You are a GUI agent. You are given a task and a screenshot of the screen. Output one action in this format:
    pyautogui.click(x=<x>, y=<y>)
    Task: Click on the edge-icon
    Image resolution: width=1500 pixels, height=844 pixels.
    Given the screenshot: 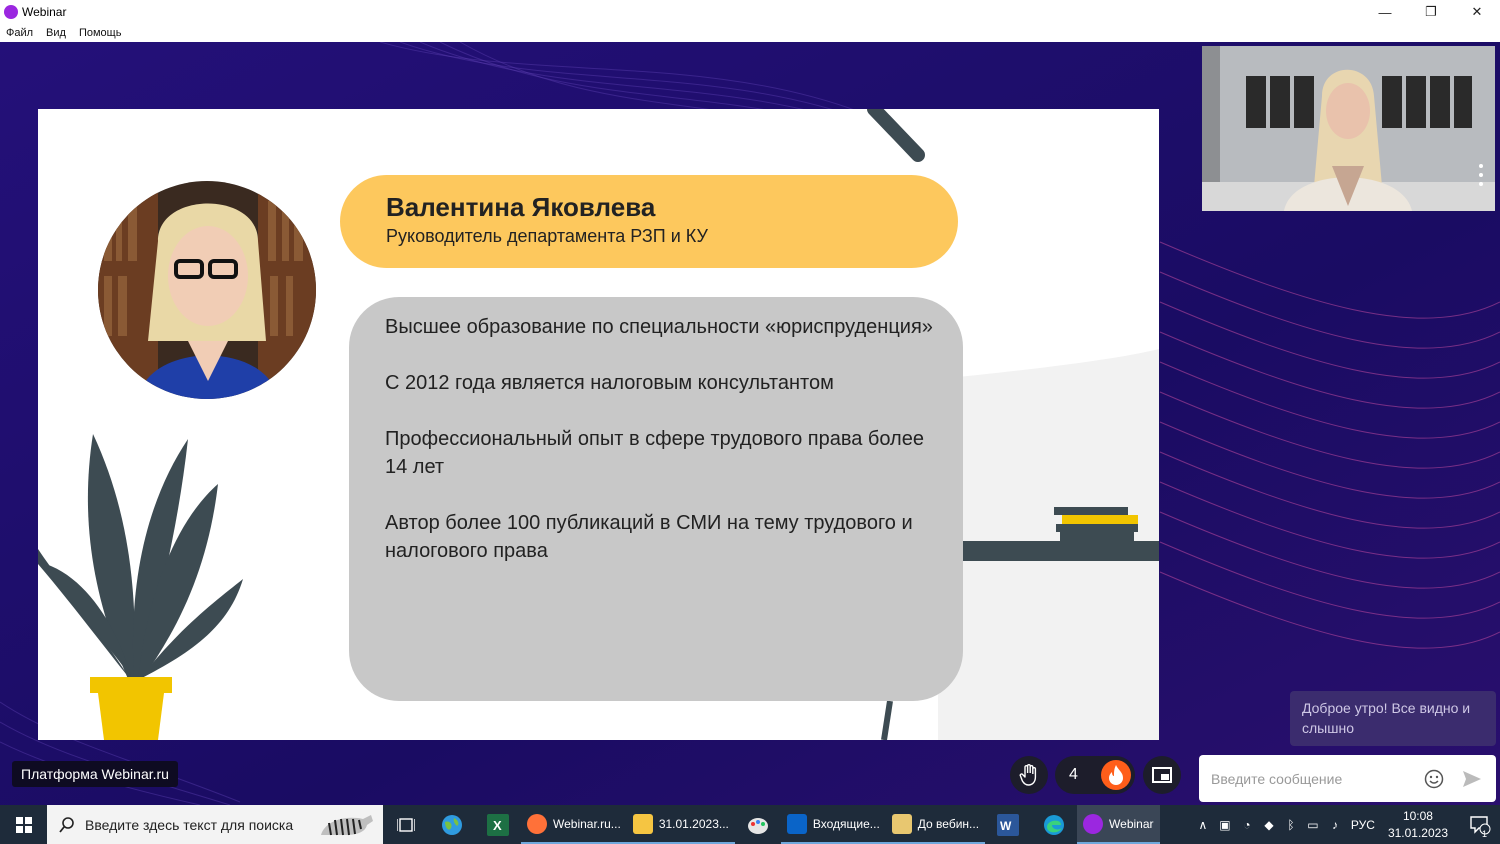 What is the action you would take?
    pyautogui.click(x=1054, y=824)
    